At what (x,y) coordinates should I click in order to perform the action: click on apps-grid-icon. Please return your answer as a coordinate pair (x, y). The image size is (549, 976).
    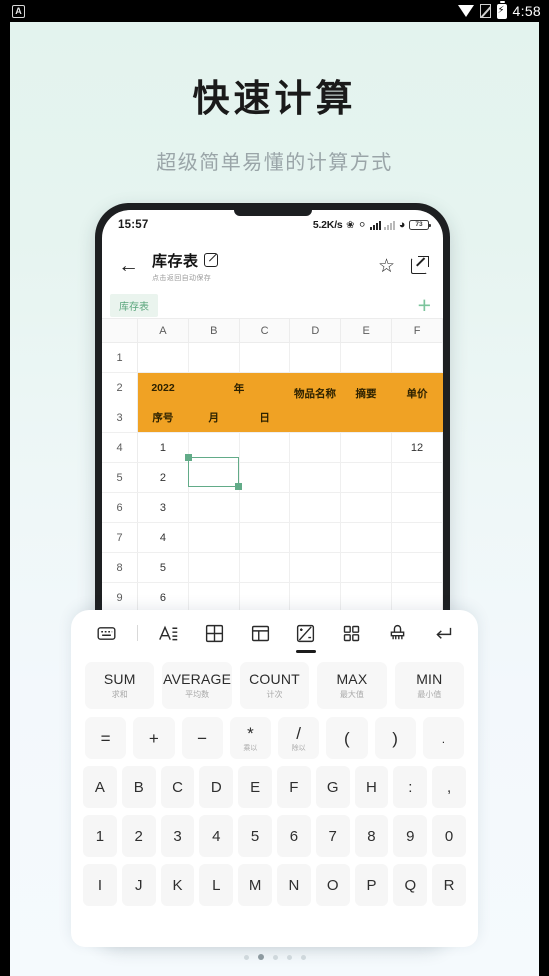
    Looking at the image, I should click on (352, 633).